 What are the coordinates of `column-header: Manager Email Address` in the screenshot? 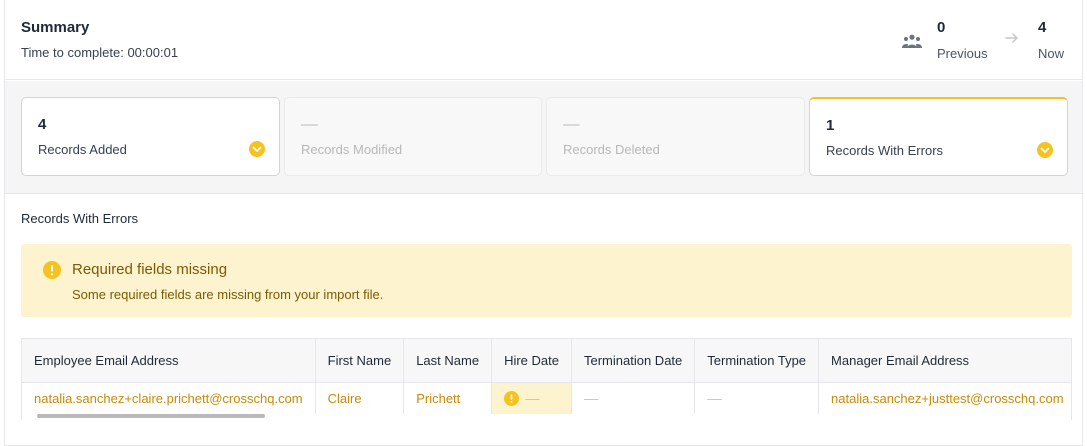 It's located at (944, 361).